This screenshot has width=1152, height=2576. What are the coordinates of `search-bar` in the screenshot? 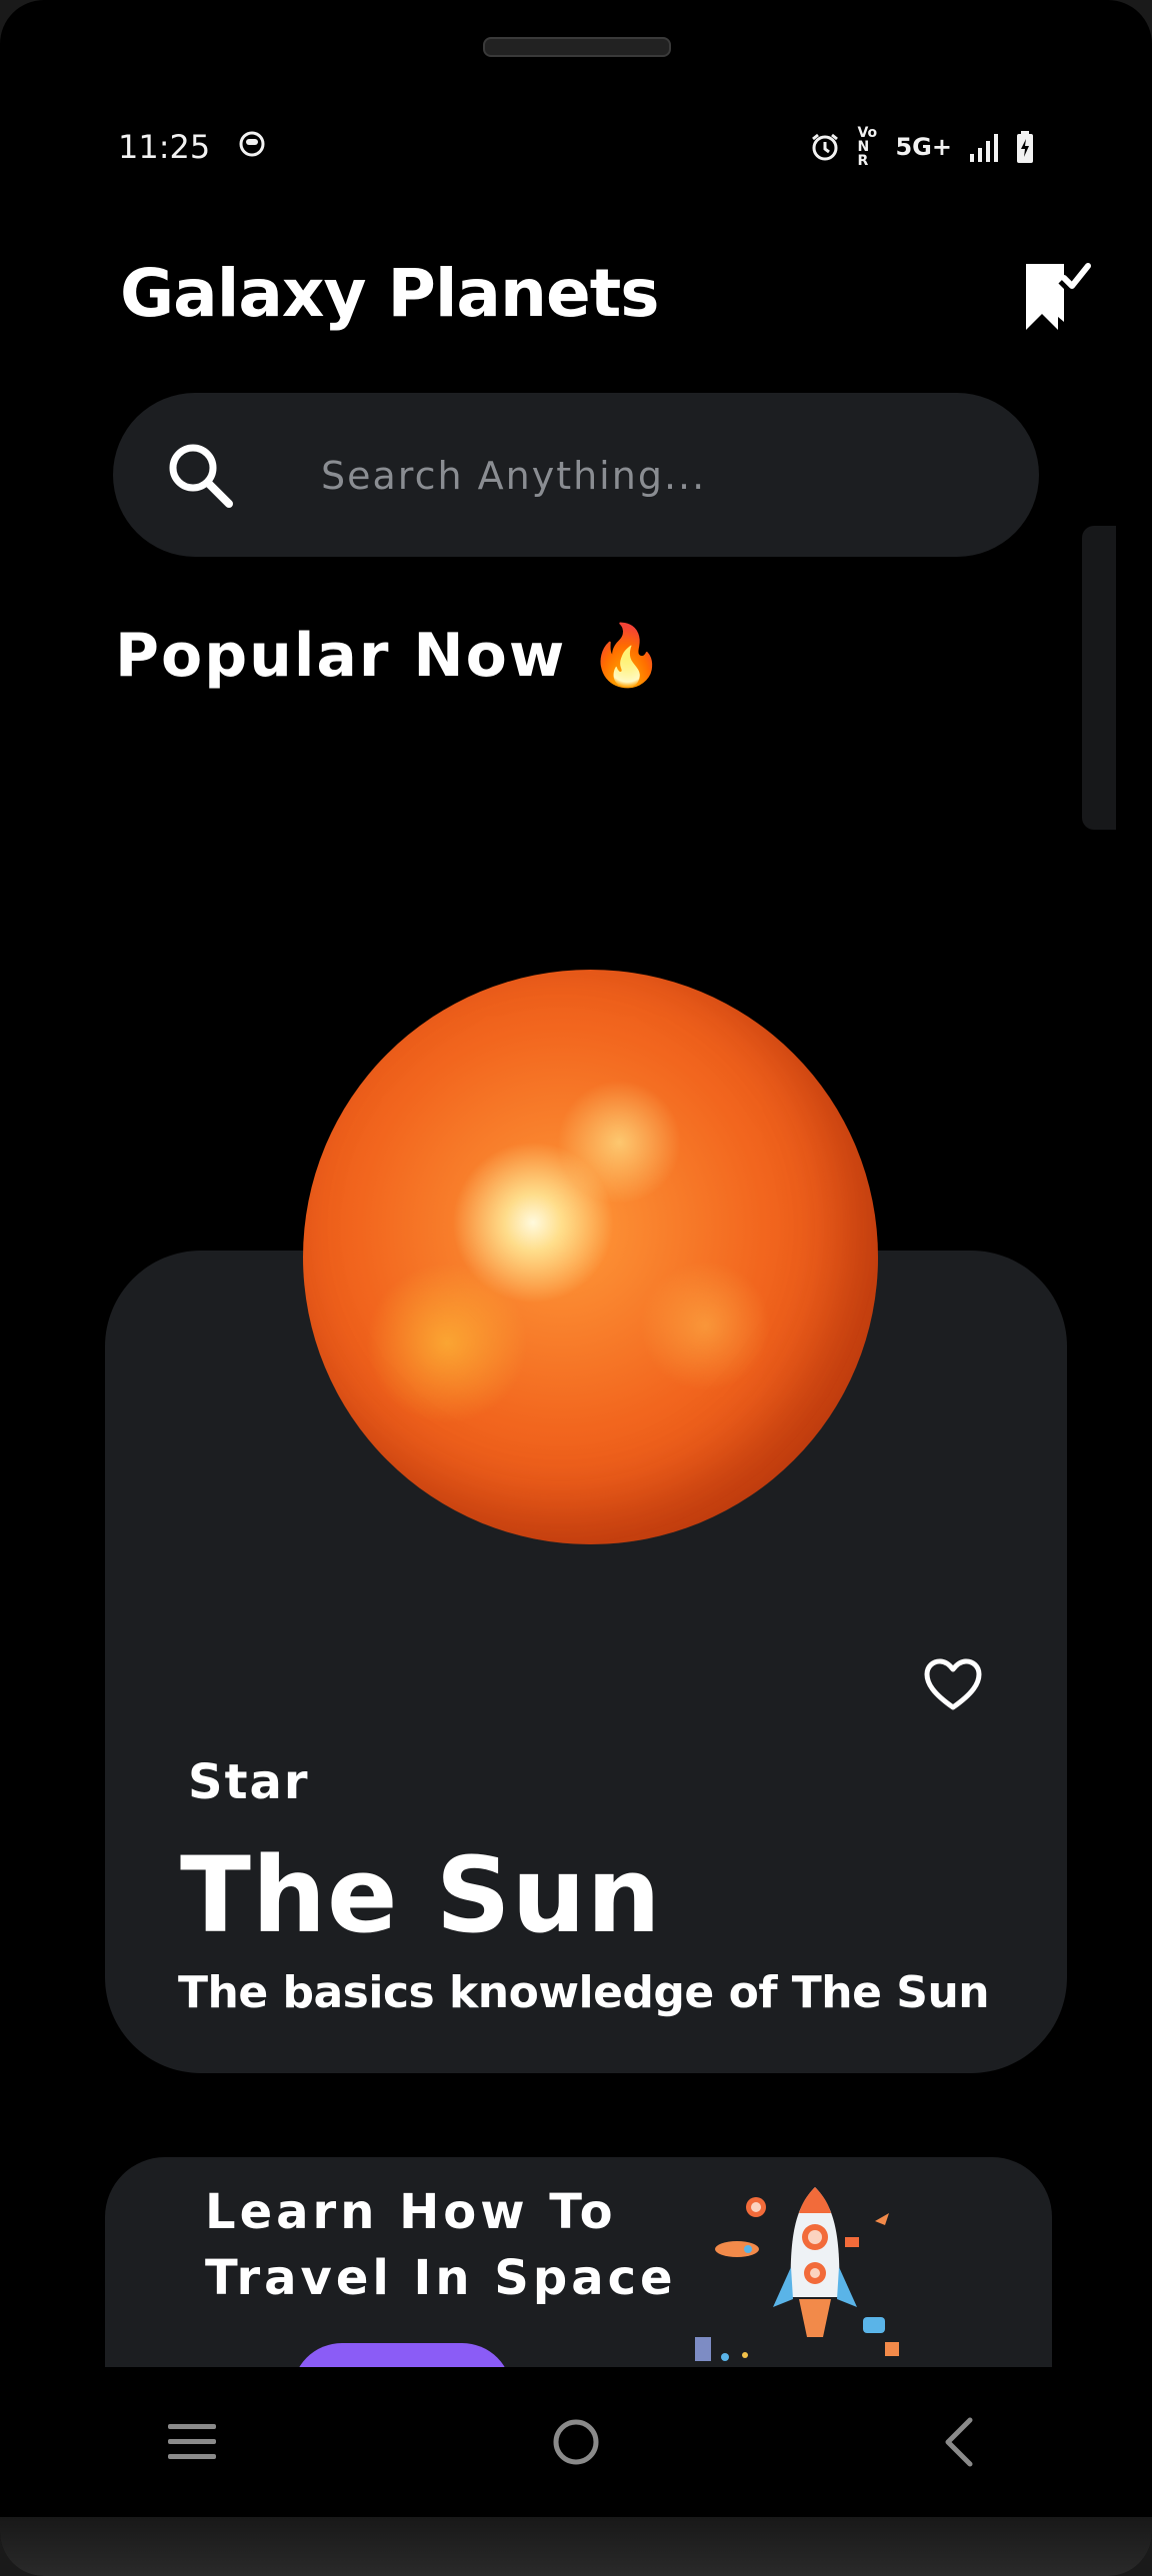 It's located at (576, 476).